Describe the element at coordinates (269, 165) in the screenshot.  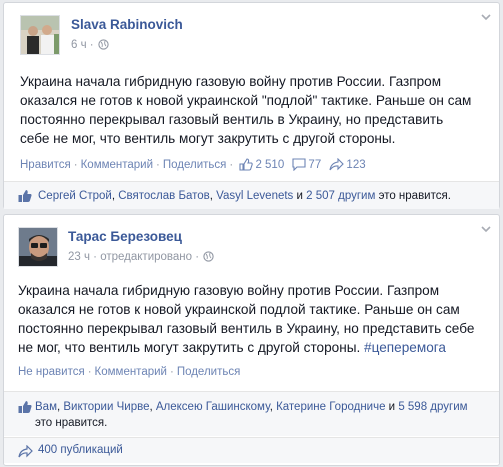
I see `likes-count: 2 510` at that location.